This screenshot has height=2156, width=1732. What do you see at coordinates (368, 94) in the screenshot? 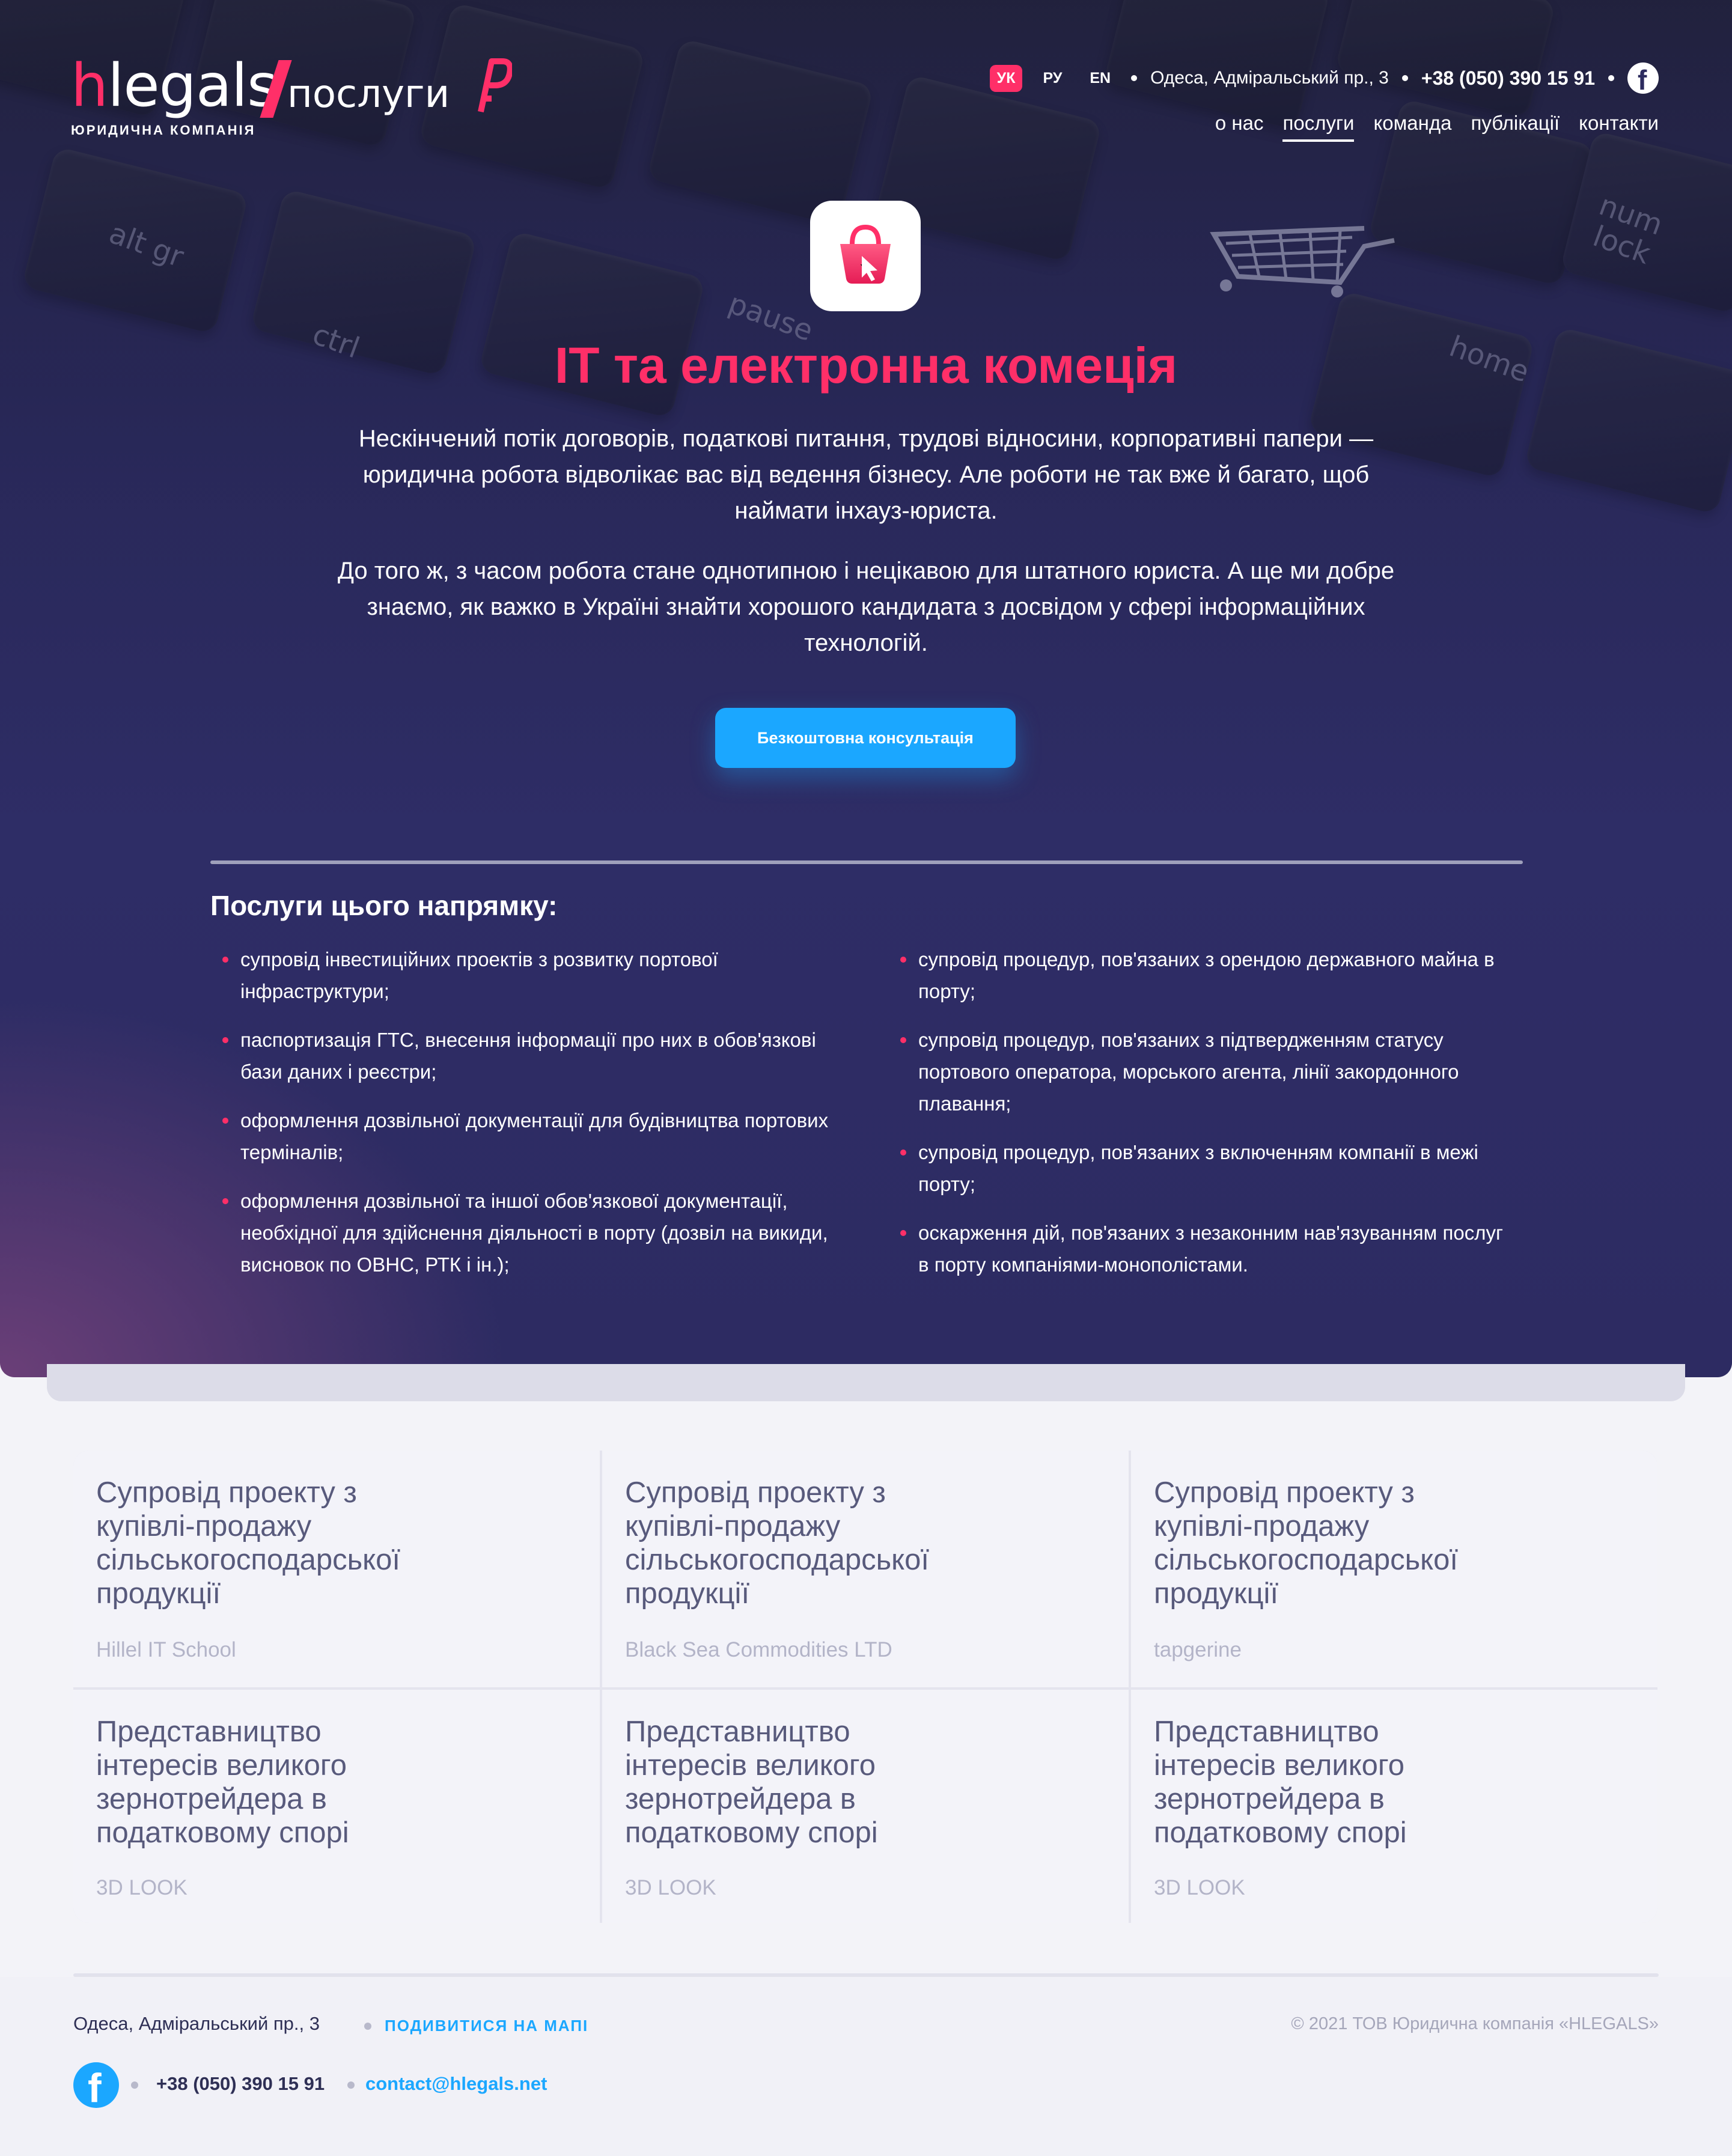
I see `logo-section-name: послуги` at bounding box center [368, 94].